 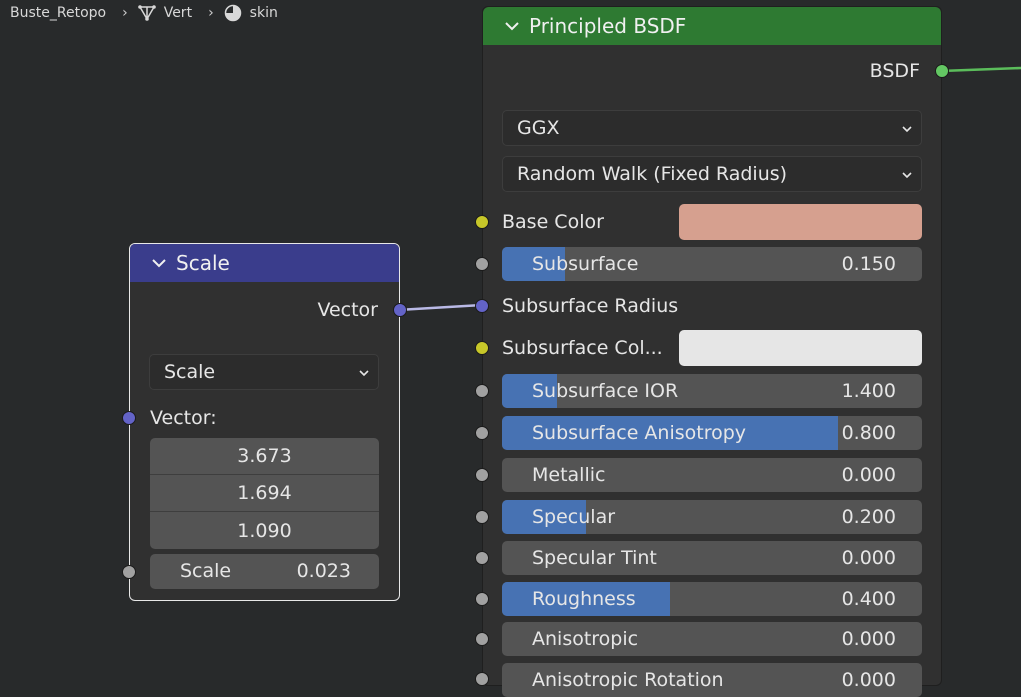 What do you see at coordinates (980, 69) in the screenshot?
I see `link-bsdf-output` at bounding box center [980, 69].